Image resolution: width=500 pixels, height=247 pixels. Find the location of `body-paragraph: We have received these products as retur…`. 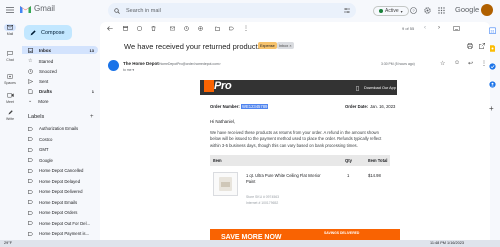

body-paragraph: We have received these products as retur… is located at coordinates (296, 139).